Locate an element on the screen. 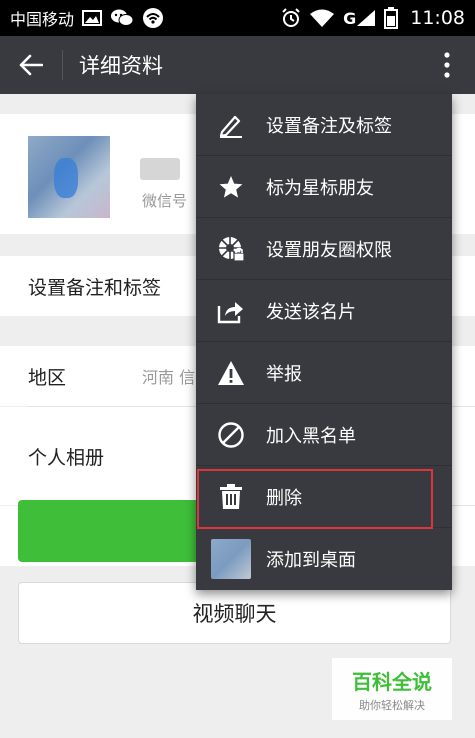  avatar-thumbnail is located at coordinates (231, 559).